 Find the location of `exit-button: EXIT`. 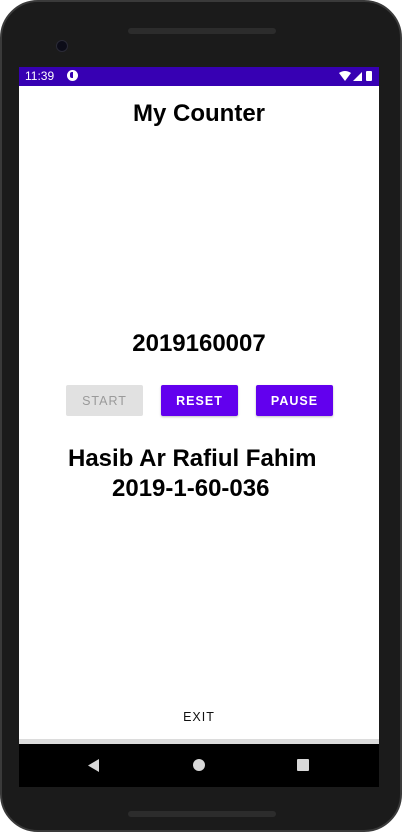

exit-button: EXIT is located at coordinates (199, 717).